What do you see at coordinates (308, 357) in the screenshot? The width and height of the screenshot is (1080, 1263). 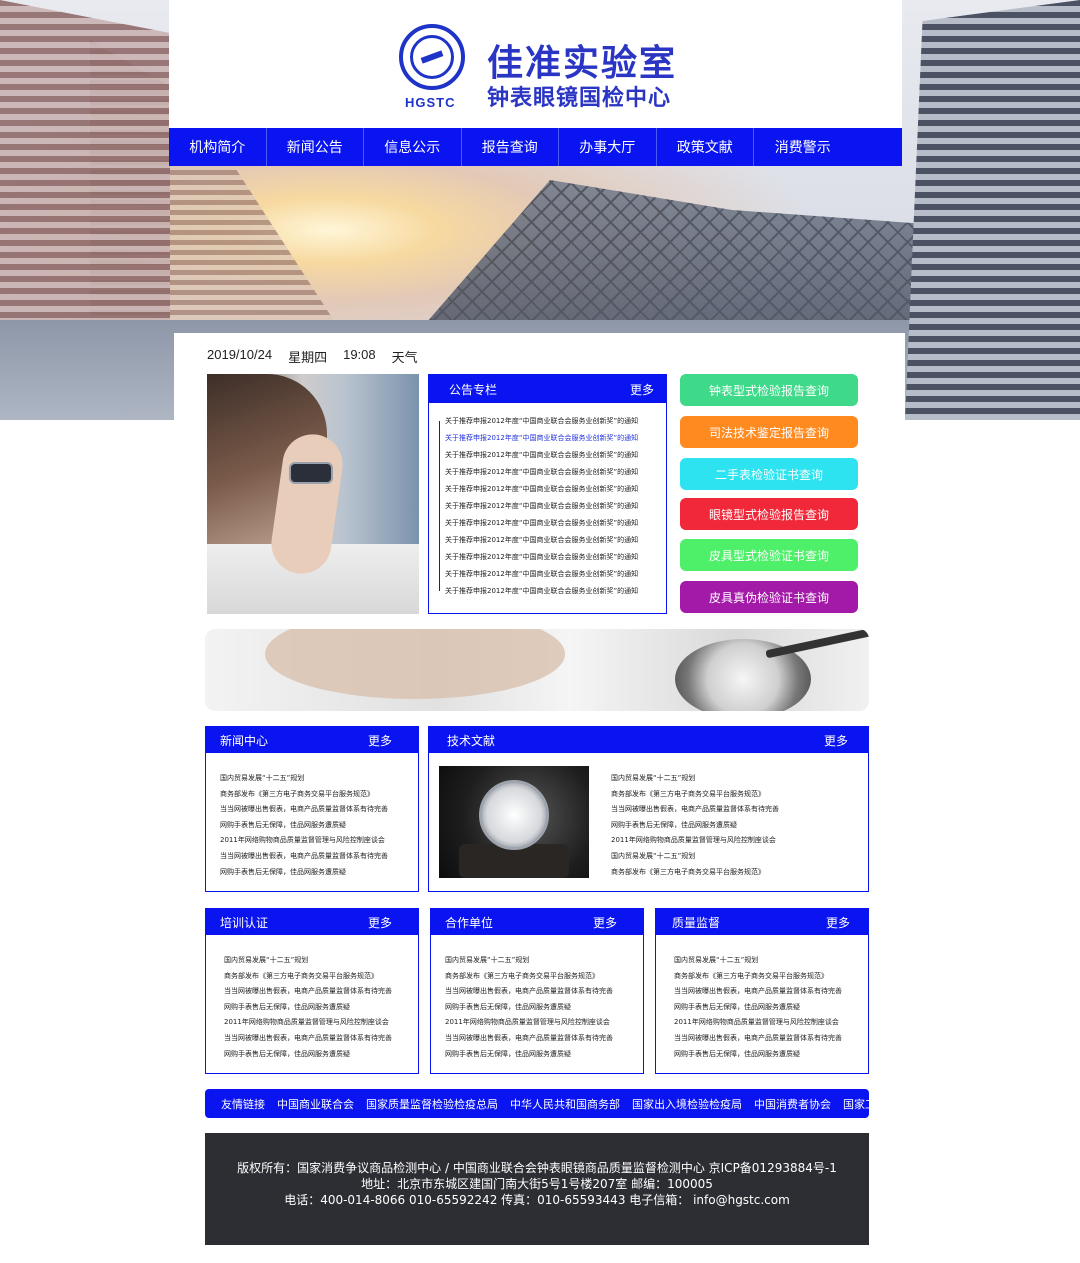 I see `weekday-text: 星期四` at bounding box center [308, 357].